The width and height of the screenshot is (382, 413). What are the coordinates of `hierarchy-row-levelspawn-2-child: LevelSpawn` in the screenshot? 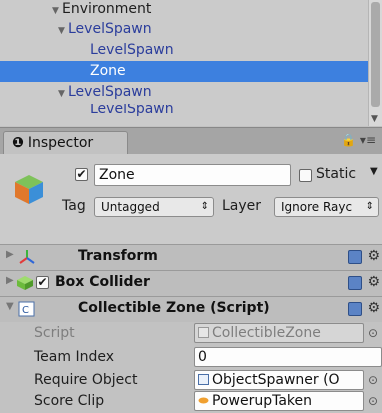 It's located at (236, 111).